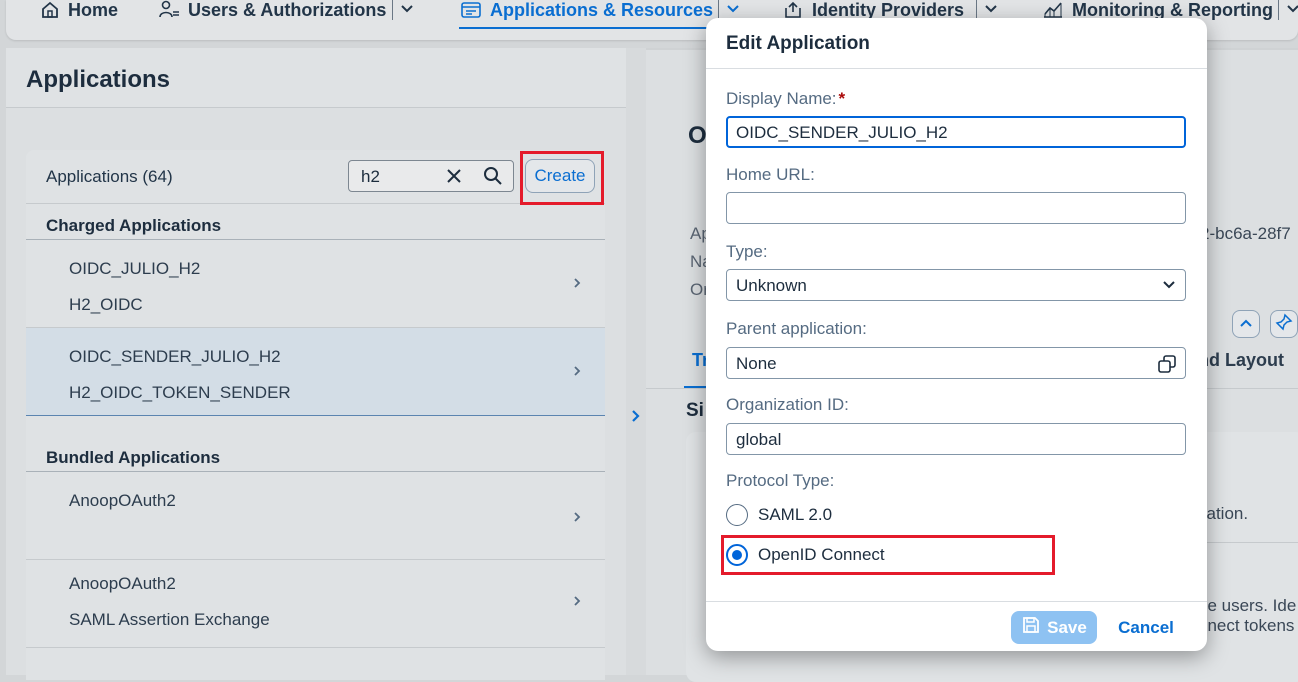 The image size is (1298, 682). What do you see at coordinates (756, 364) in the screenshot?
I see `parent-application-value: None` at bounding box center [756, 364].